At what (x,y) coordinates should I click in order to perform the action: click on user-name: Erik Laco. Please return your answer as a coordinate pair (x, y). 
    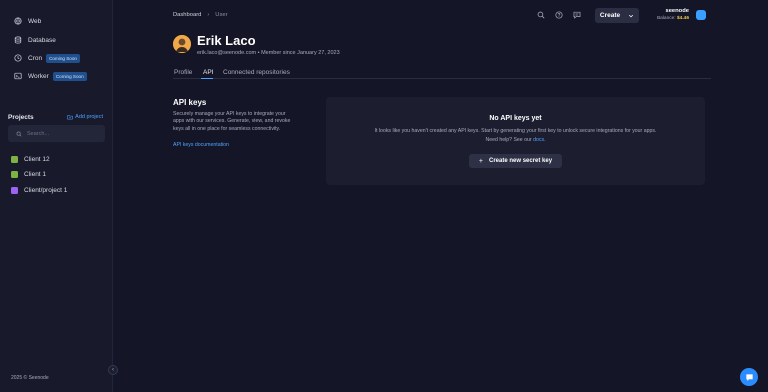
    Looking at the image, I should click on (226, 40).